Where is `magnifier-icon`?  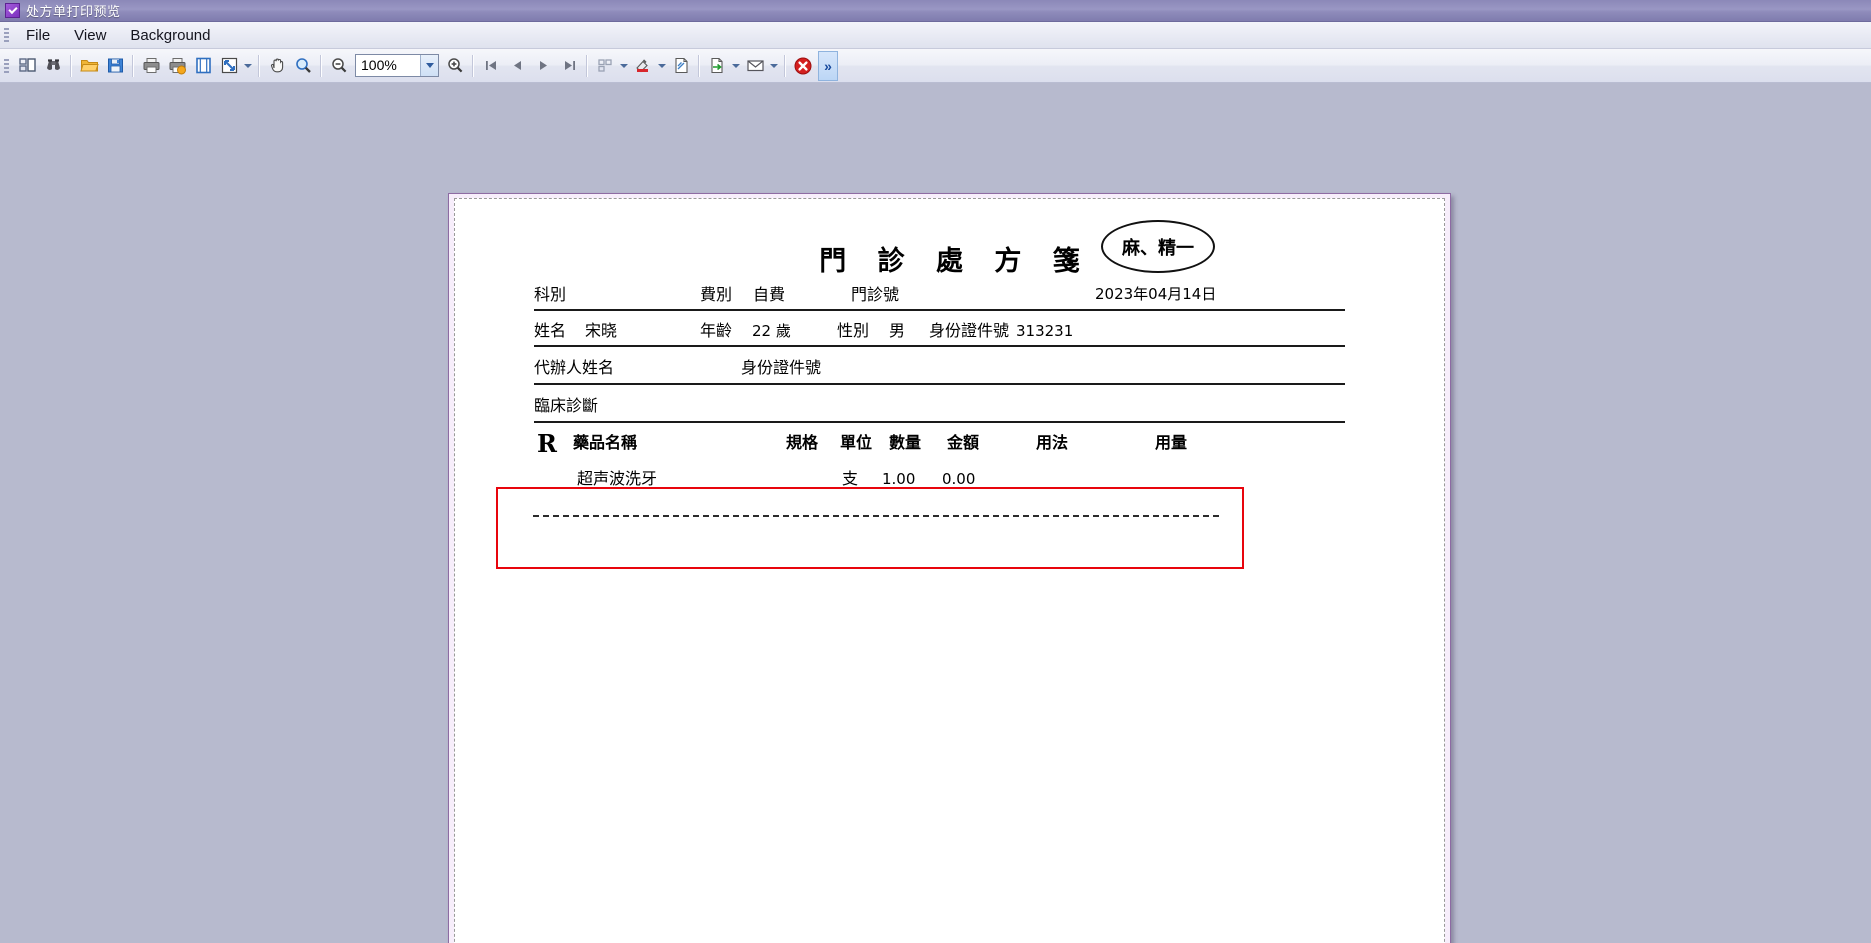
magnifier-icon is located at coordinates (303, 66).